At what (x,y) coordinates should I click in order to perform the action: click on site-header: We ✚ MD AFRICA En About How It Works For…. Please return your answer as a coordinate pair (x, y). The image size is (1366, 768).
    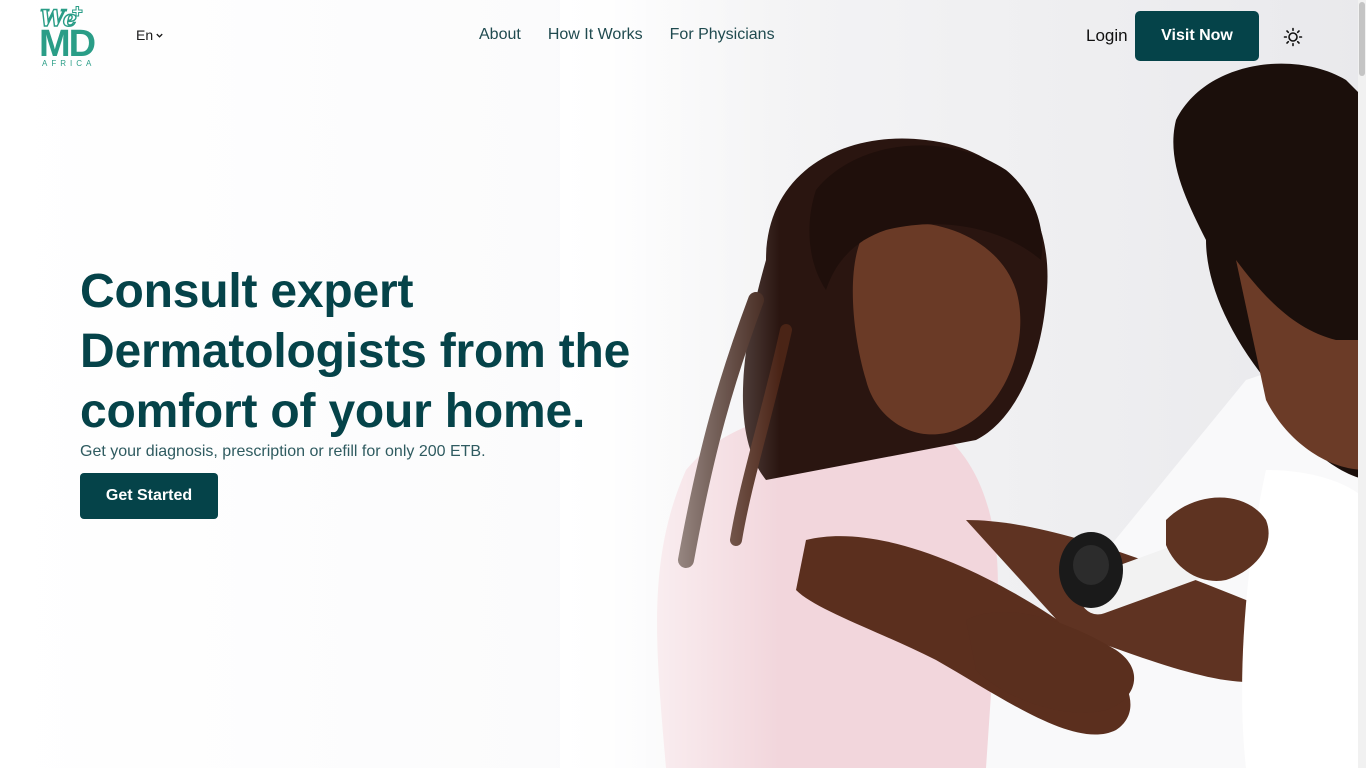
    Looking at the image, I should click on (683, 36).